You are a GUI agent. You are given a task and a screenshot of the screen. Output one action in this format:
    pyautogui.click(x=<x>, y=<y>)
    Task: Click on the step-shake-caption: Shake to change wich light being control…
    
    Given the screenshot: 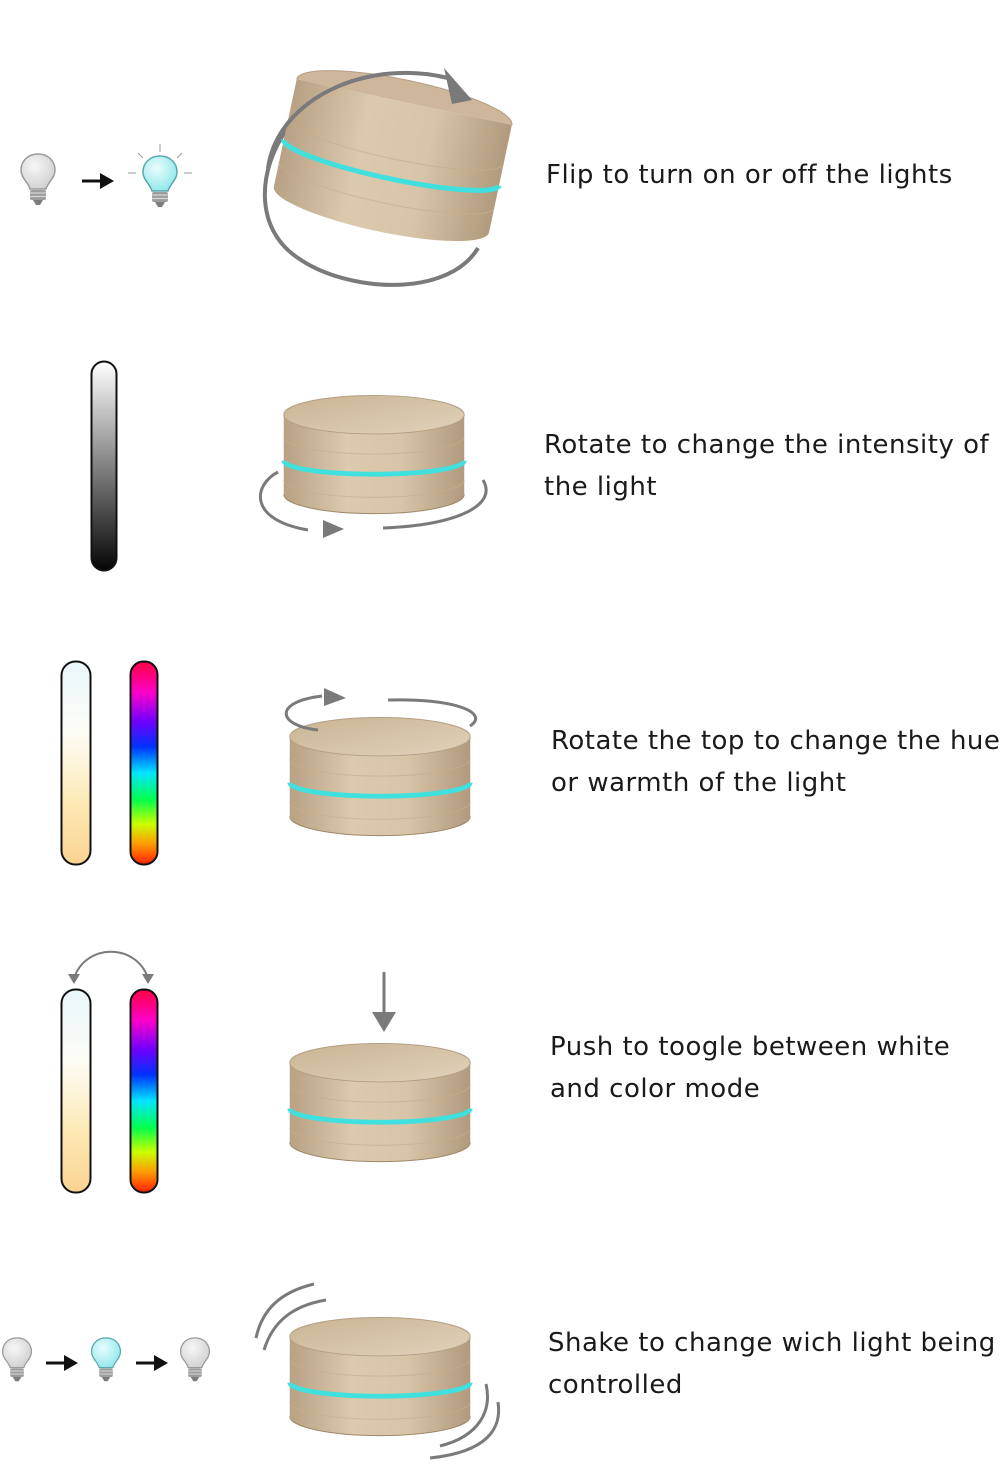 What is the action you would take?
    pyautogui.click(x=772, y=1364)
    